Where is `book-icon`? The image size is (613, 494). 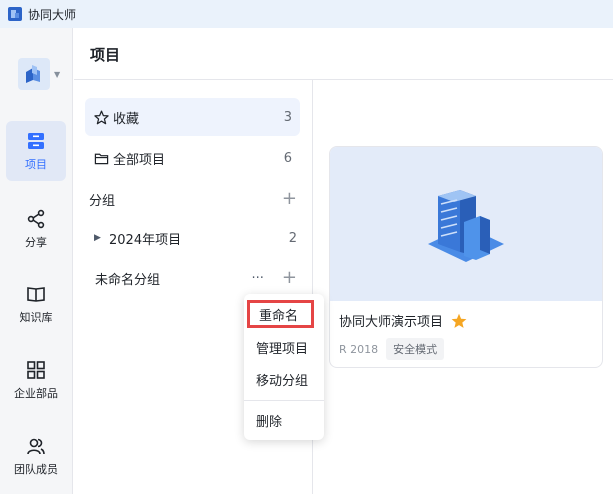
book-icon is located at coordinates (36, 294).